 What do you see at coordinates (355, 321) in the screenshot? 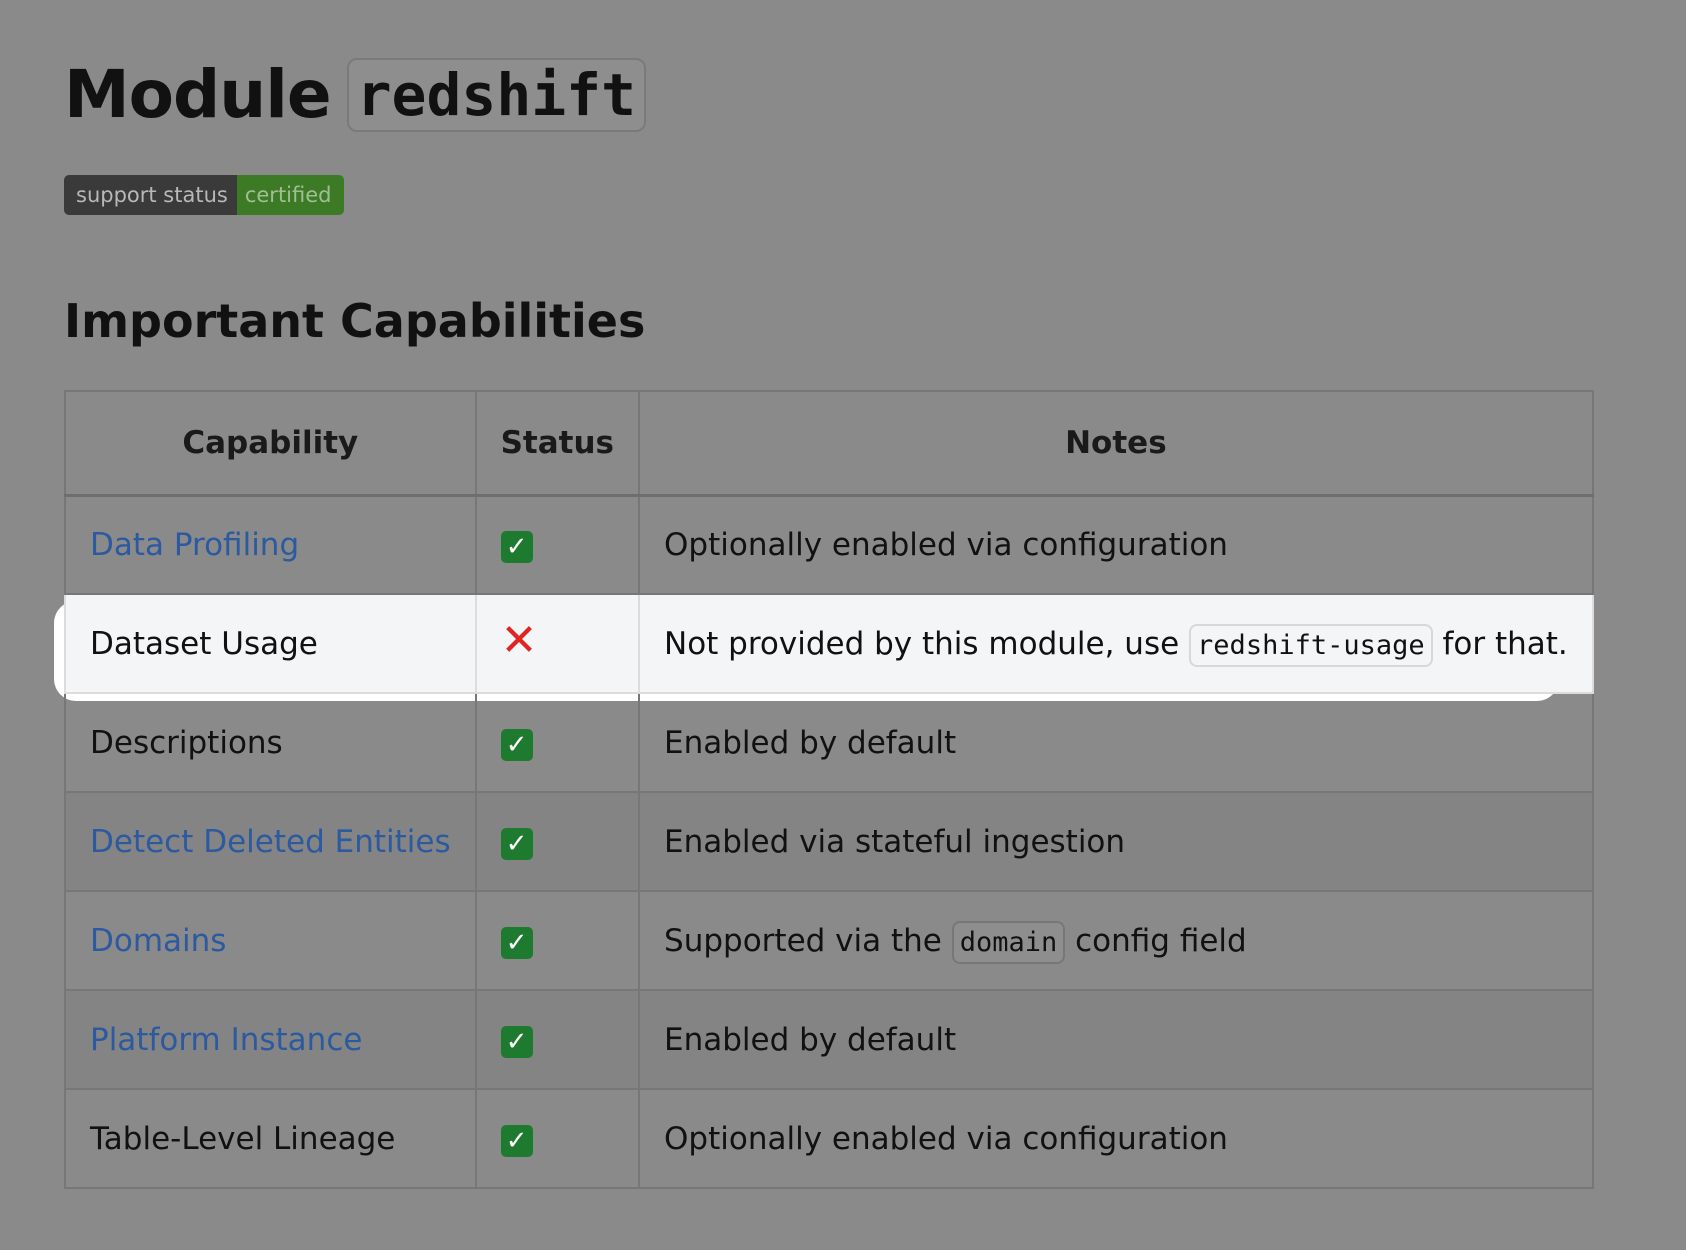
I see `section-title: Important Capabilities` at bounding box center [355, 321].